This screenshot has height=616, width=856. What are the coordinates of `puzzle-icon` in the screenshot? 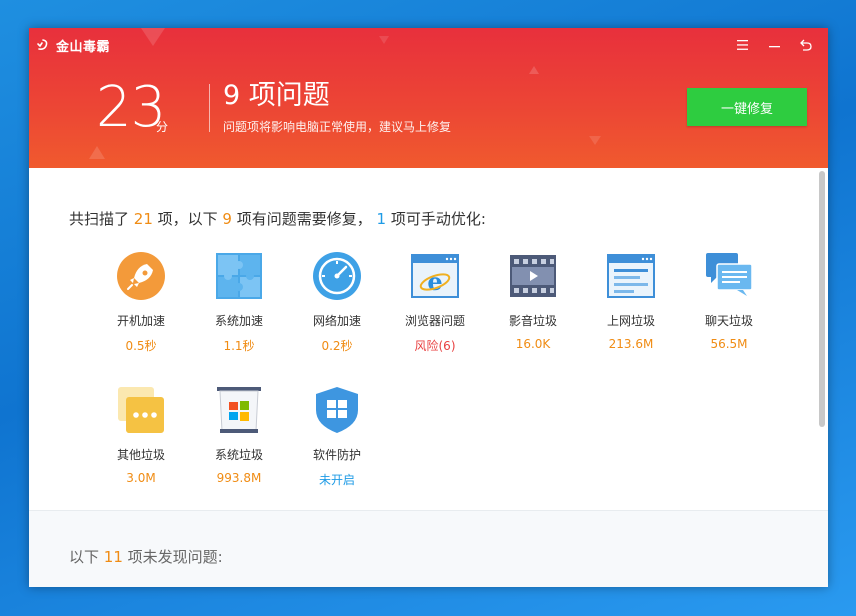 It's located at (239, 276).